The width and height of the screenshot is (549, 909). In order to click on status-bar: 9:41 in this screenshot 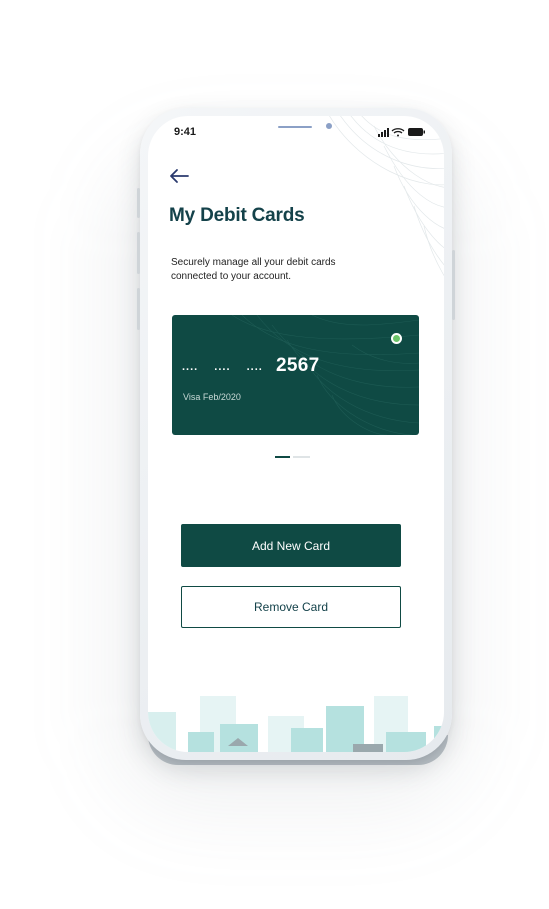, I will do `click(296, 131)`.